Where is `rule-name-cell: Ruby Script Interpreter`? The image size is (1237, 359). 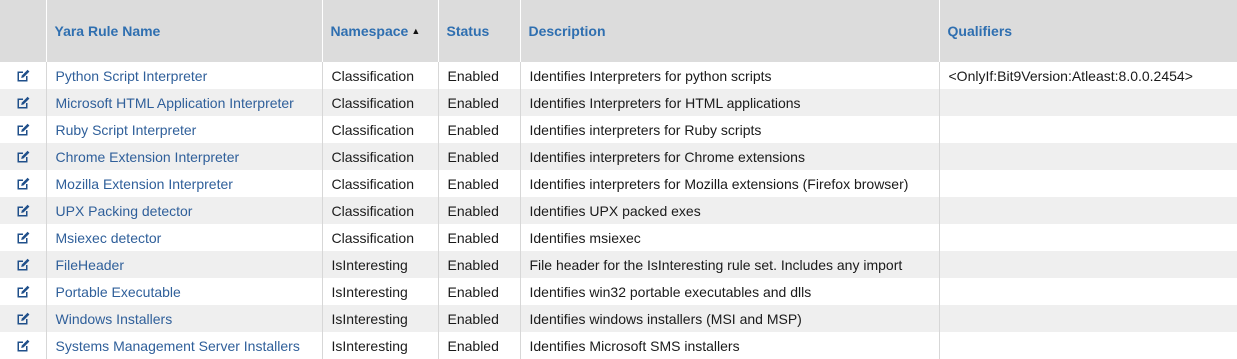 rule-name-cell: Ruby Script Interpreter is located at coordinates (183, 129).